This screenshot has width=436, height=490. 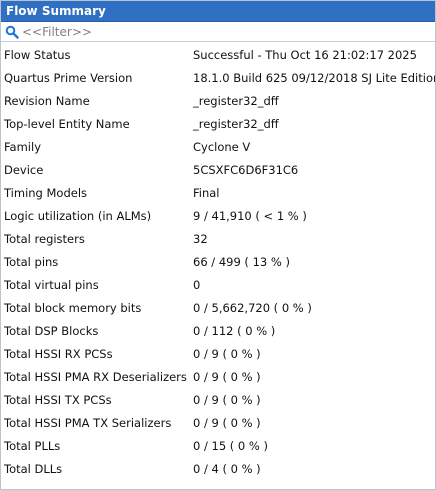 I want to click on table-row: Total DSP Blocks 0 / 112 ( 0 % ), so click(x=218, y=330).